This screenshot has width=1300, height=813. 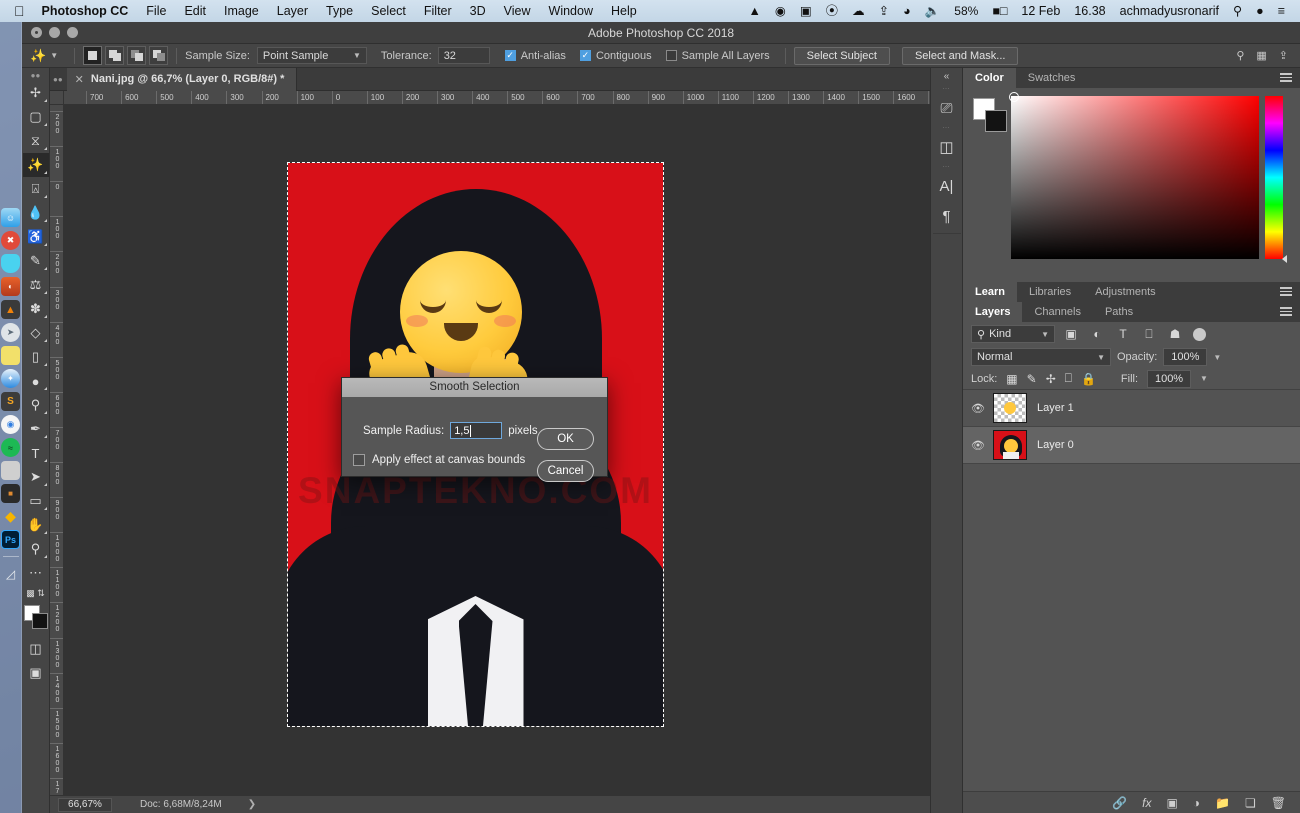 What do you see at coordinates (10, 378) in the screenshot?
I see `dock-item-safari: ✦` at bounding box center [10, 378].